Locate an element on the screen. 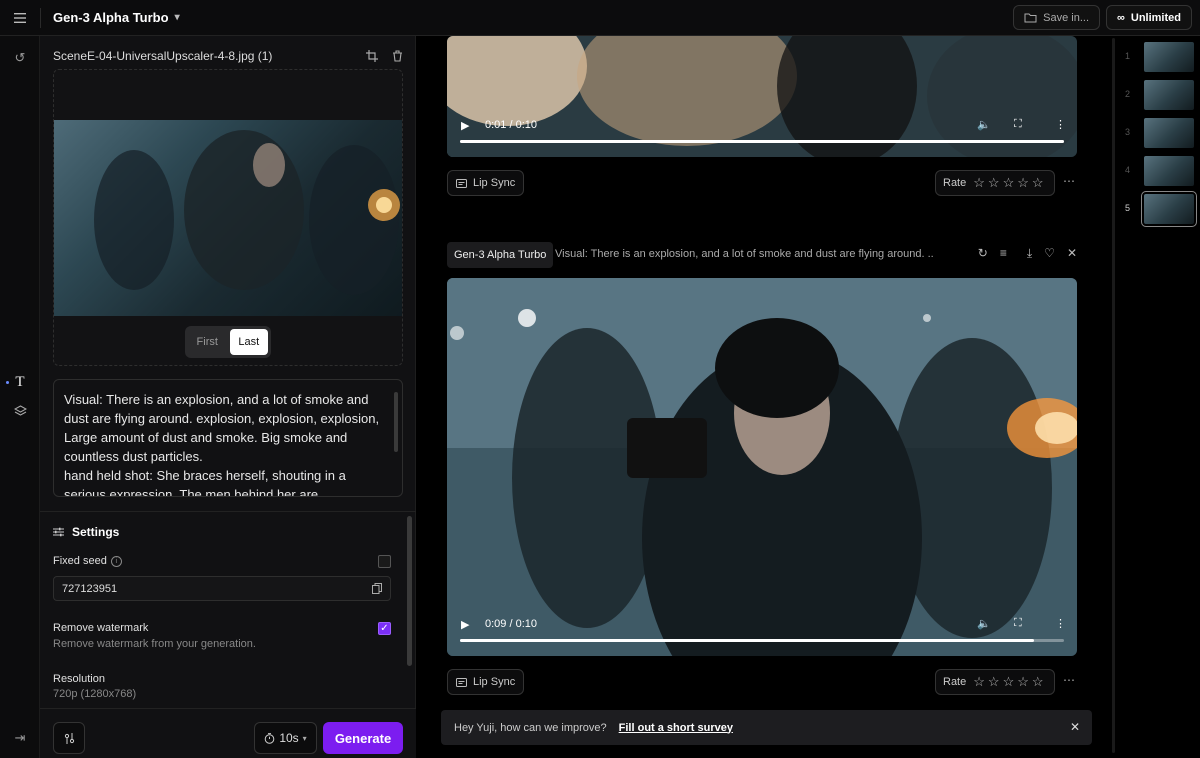 The height and width of the screenshot is (758, 1200). hamburger-menu-icon is located at coordinates (20, 18).